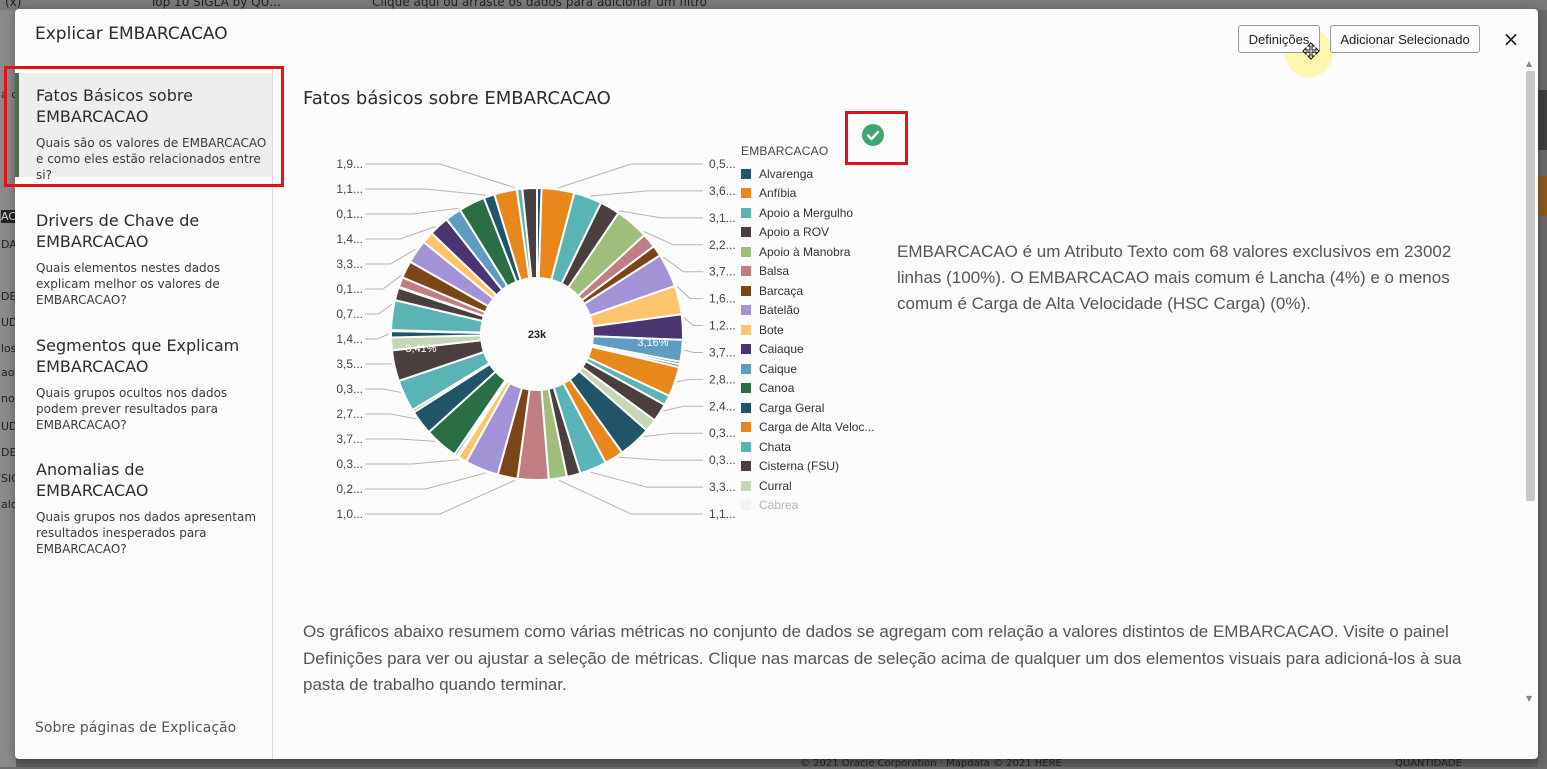 This screenshot has height=769, width=1547. Describe the element at coordinates (1511, 39) in the screenshot. I see `close-icon: ×` at that location.